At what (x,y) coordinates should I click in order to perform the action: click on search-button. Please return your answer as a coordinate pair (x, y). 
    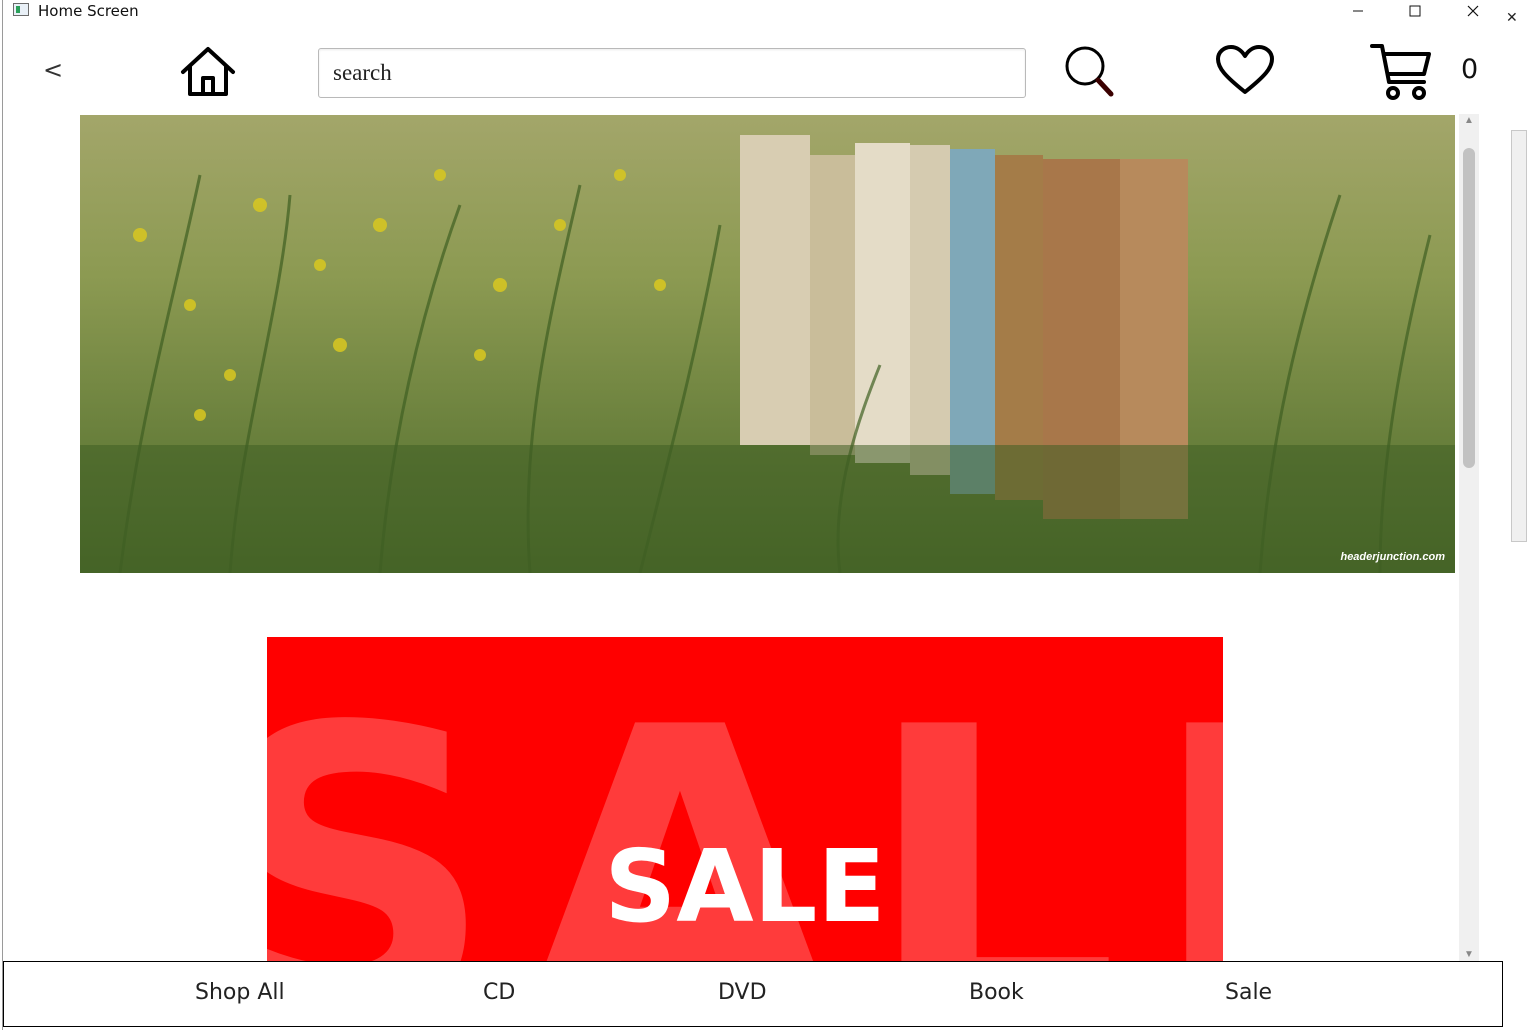
    Looking at the image, I should click on (1089, 73).